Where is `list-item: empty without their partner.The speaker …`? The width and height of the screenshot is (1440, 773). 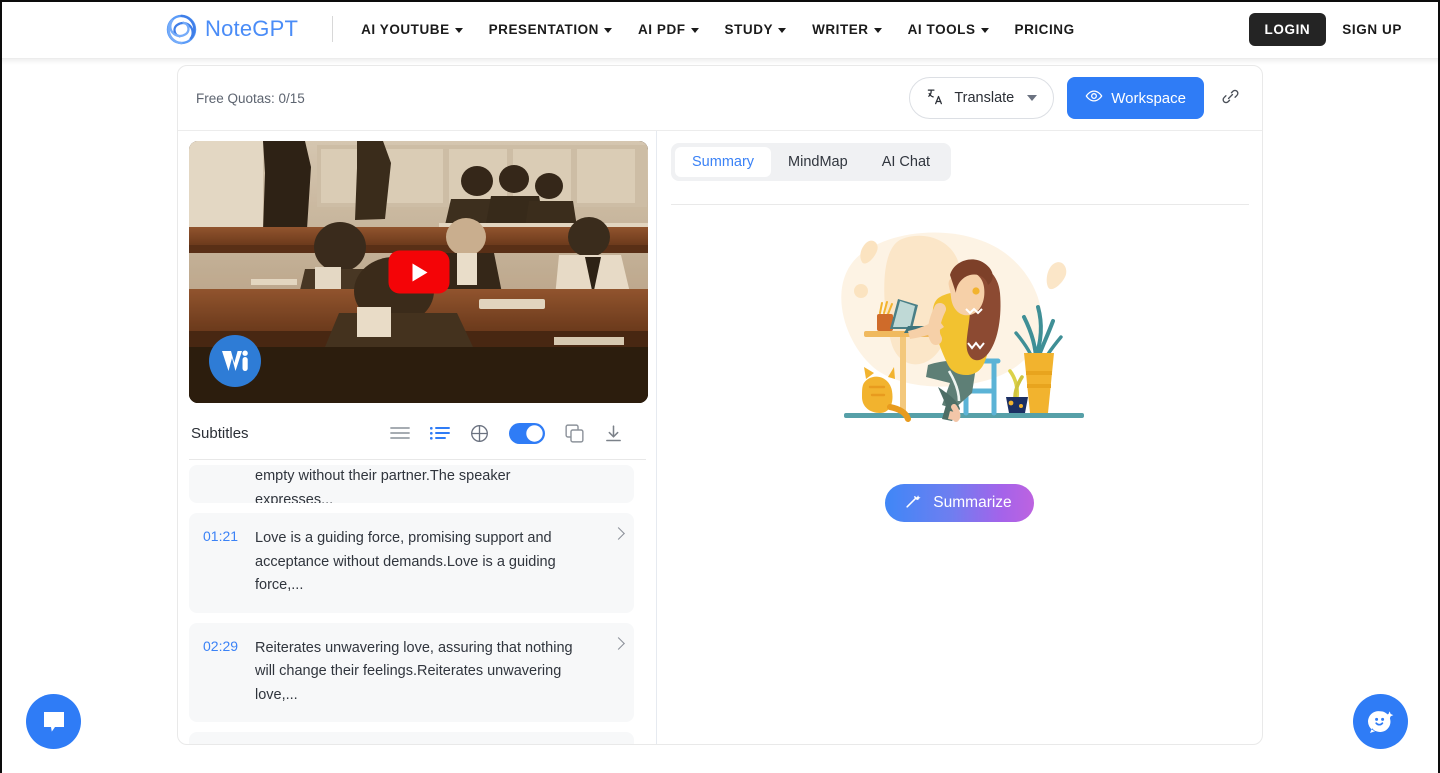
list-item: empty without their partner.The speaker … is located at coordinates (411, 484).